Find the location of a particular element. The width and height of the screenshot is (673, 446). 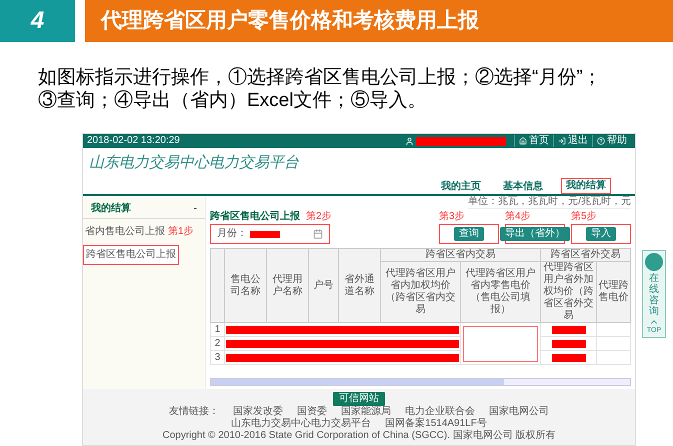

slide-title: 代理跨省区用户零售价格和考核费用上报 is located at coordinates (379, 21).